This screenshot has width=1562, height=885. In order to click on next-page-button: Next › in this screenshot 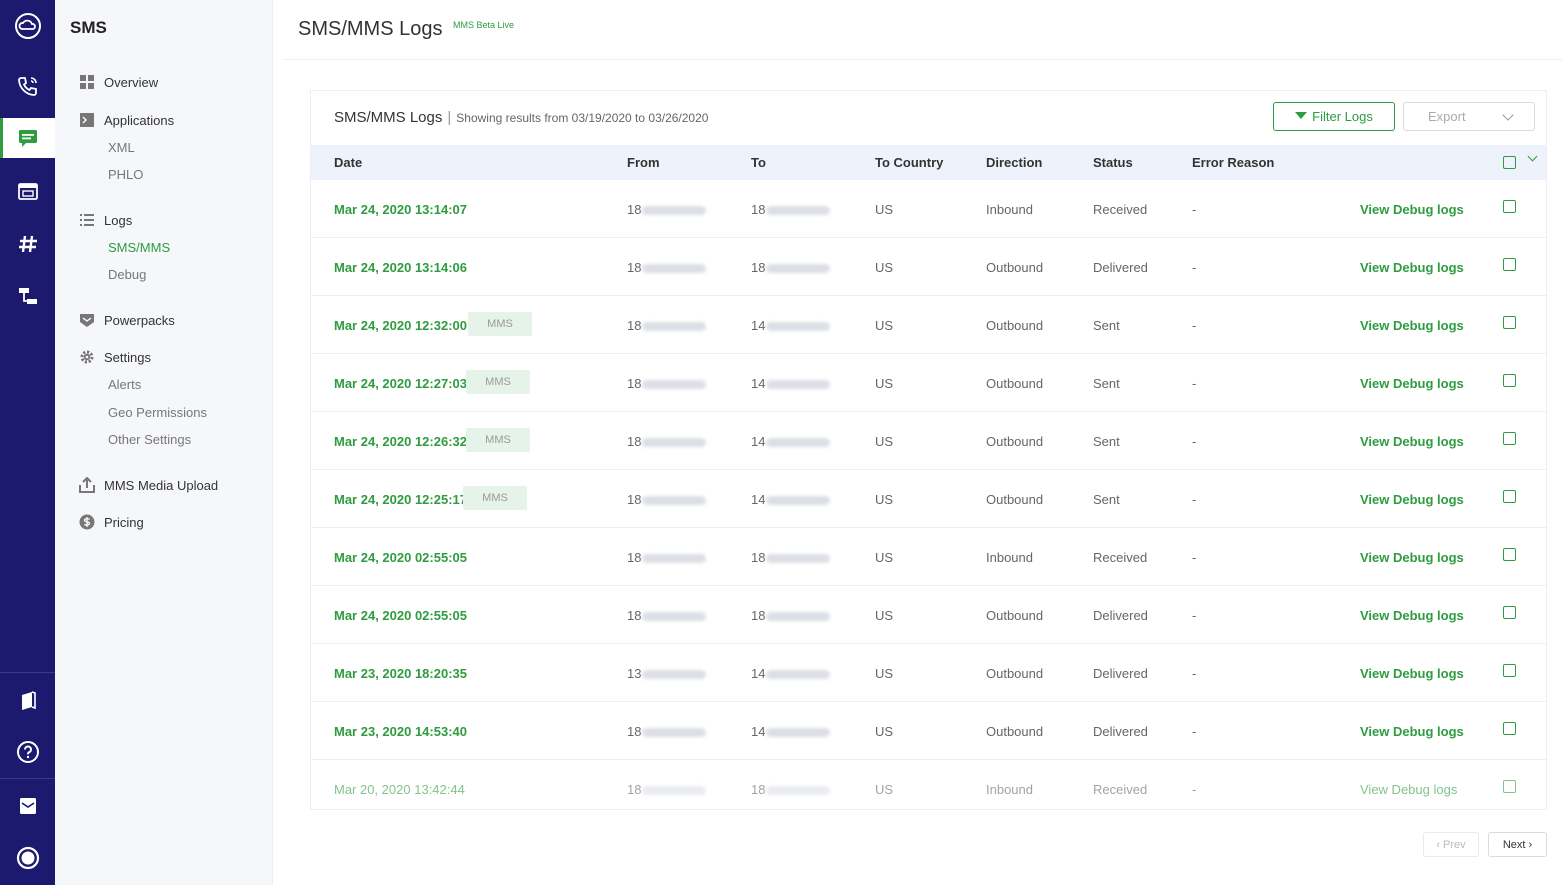, I will do `click(1517, 844)`.